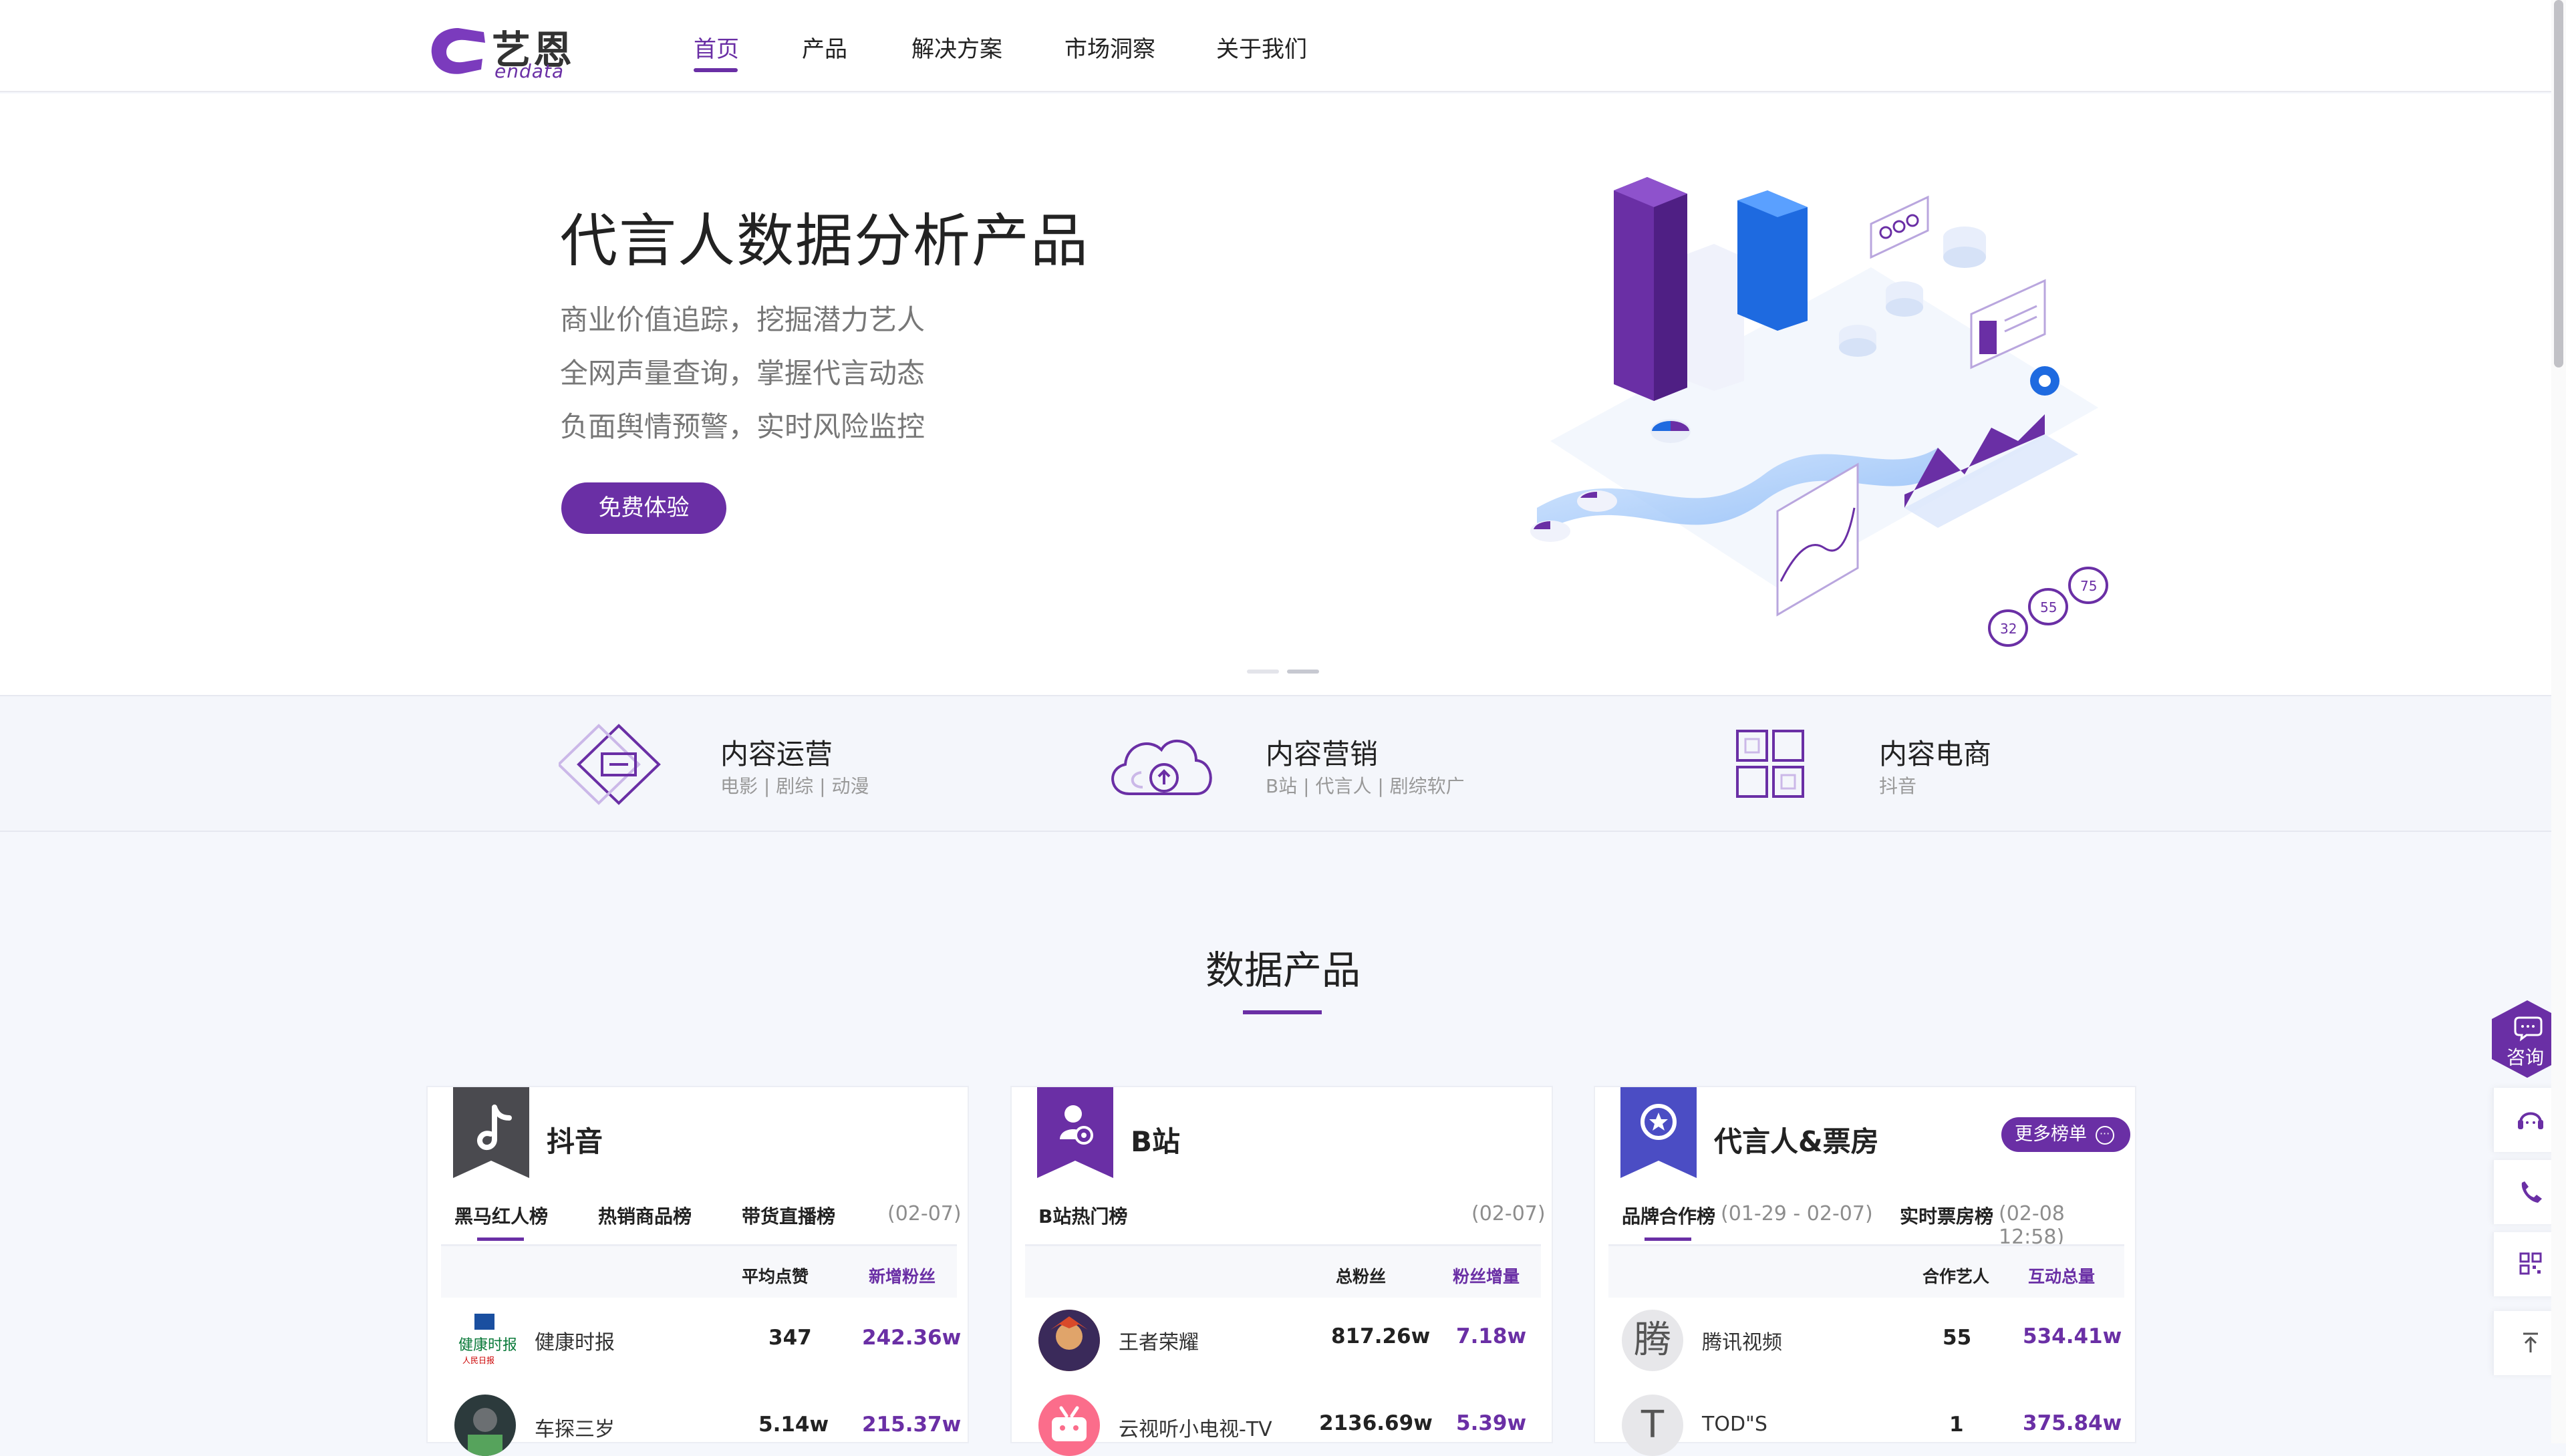 This screenshot has height=1456, width=2566. I want to click on row-value-2: 375.84w, so click(2072, 1423).